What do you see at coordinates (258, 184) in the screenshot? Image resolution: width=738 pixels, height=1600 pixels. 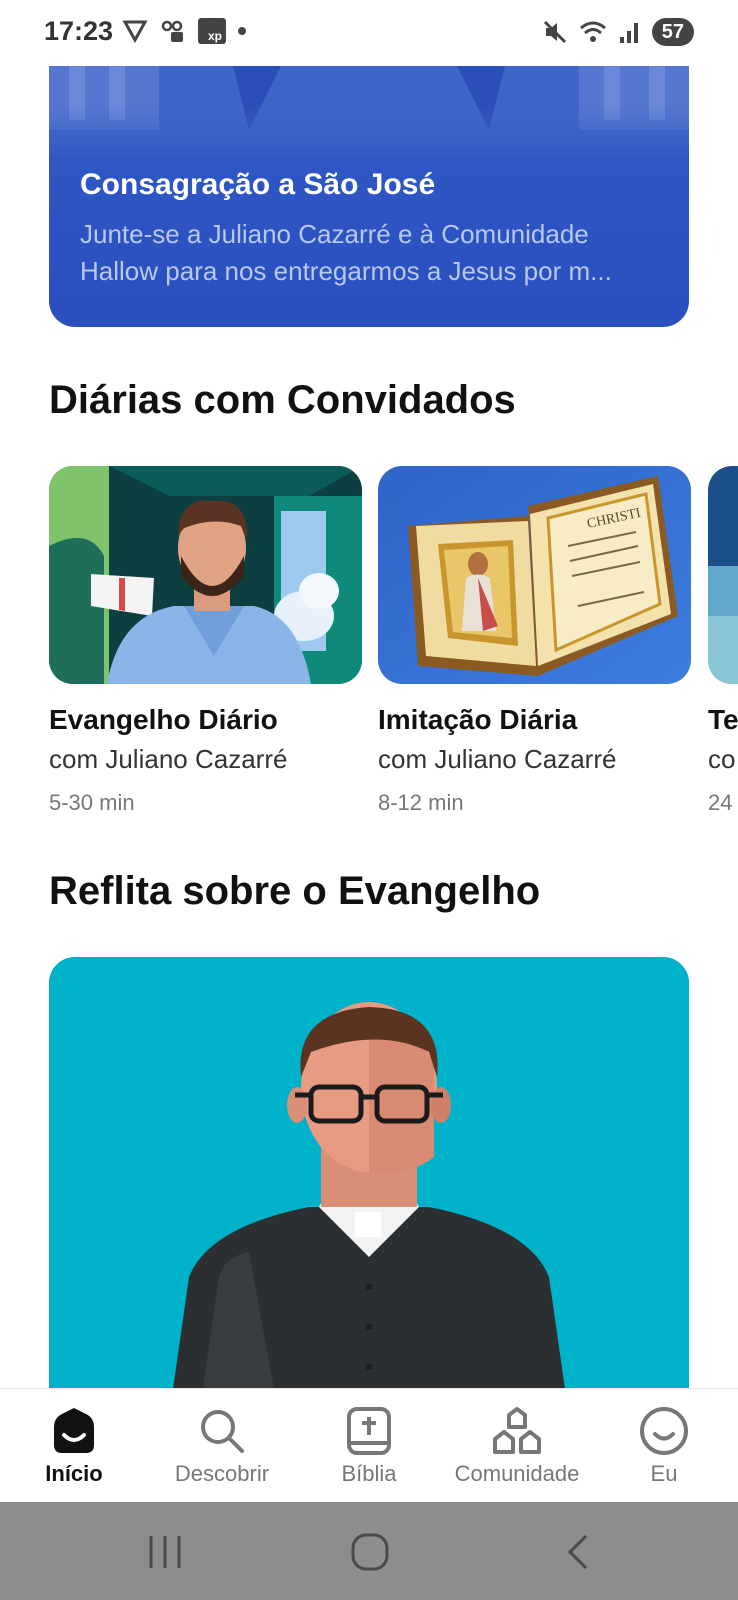 I see `hero-title: Consagração a São José` at bounding box center [258, 184].